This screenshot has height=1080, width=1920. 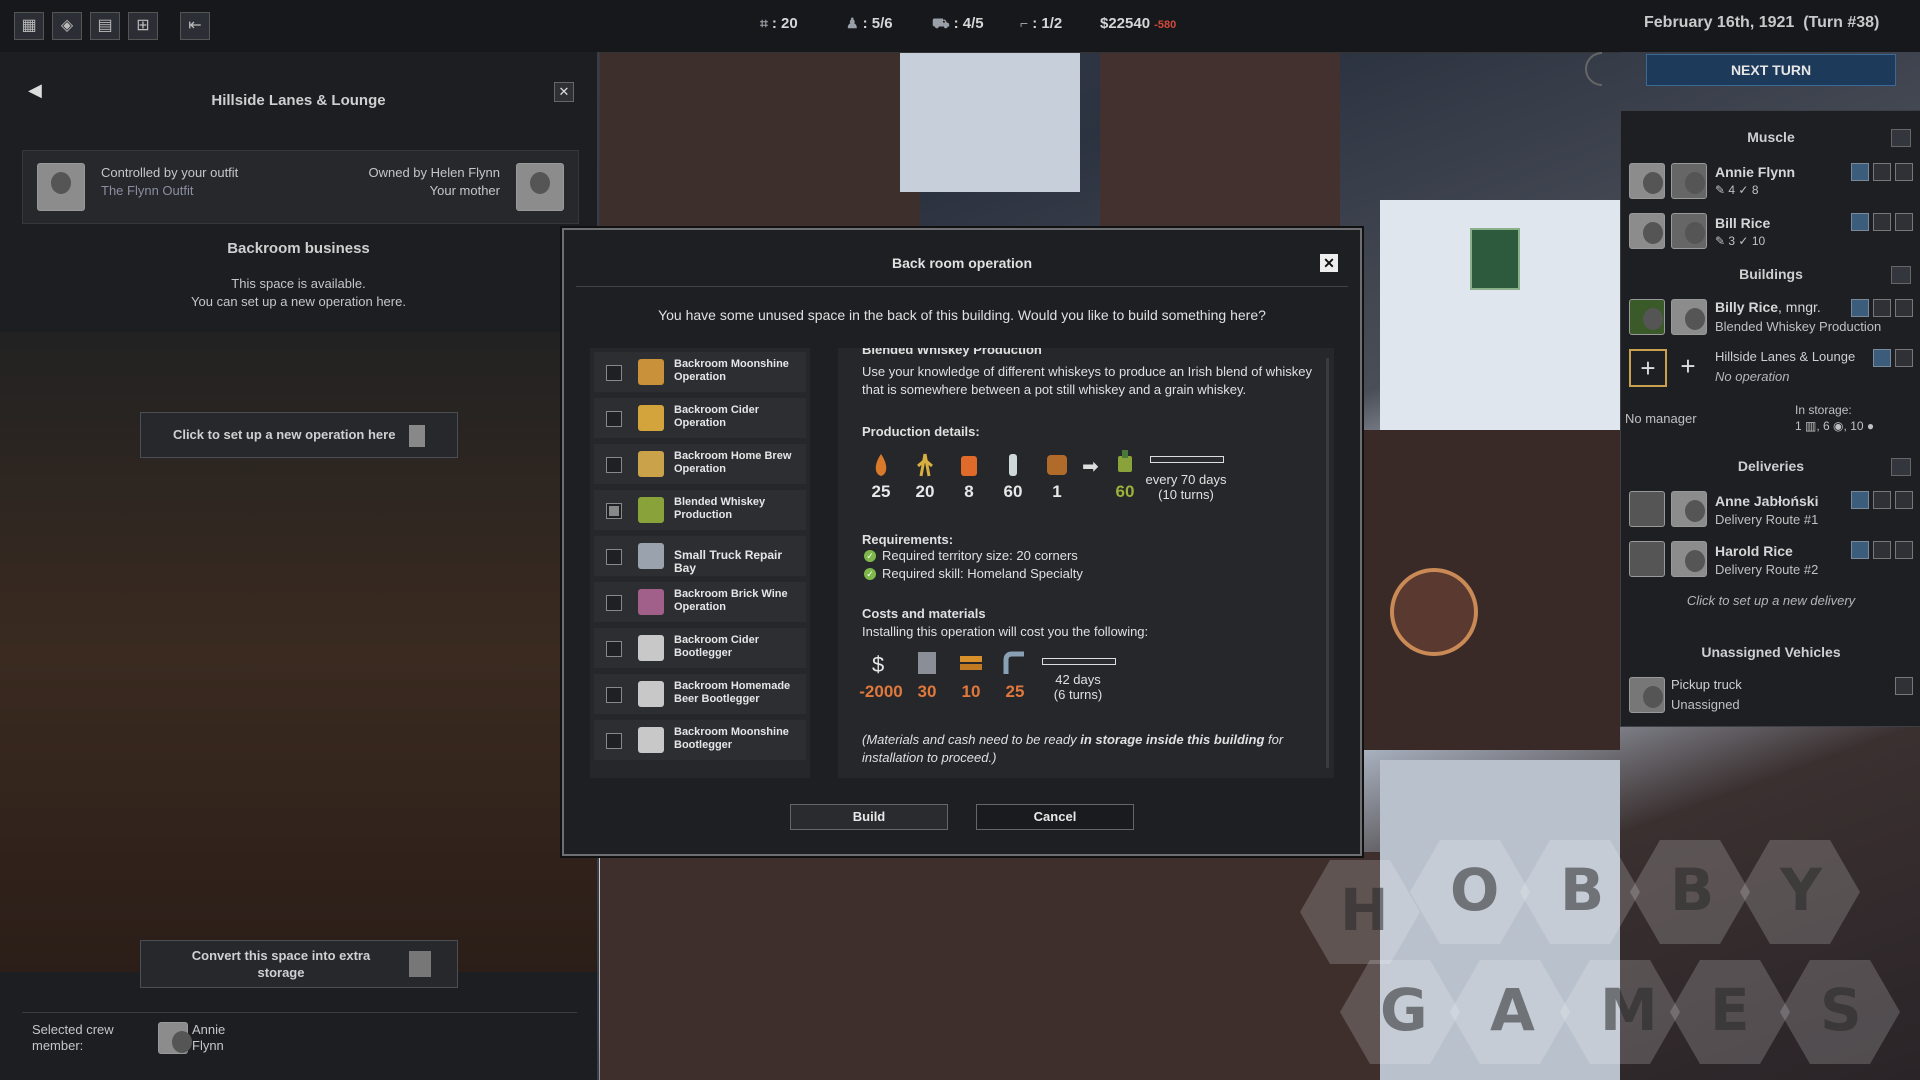 What do you see at coordinates (1706, 684) in the screenshot?
I see `vehicle-name: Pickup truck` at bounding box center [1706, 684].